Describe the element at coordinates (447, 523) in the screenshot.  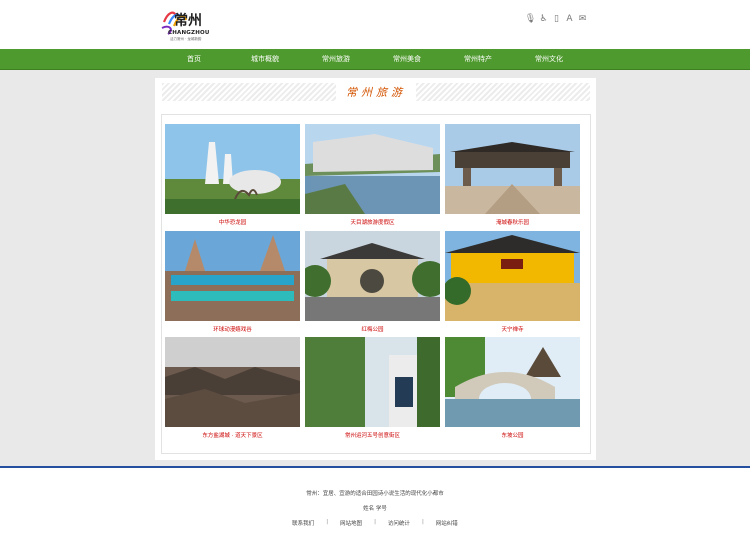
I see `footer-link-report: 网站纠错` at that location.